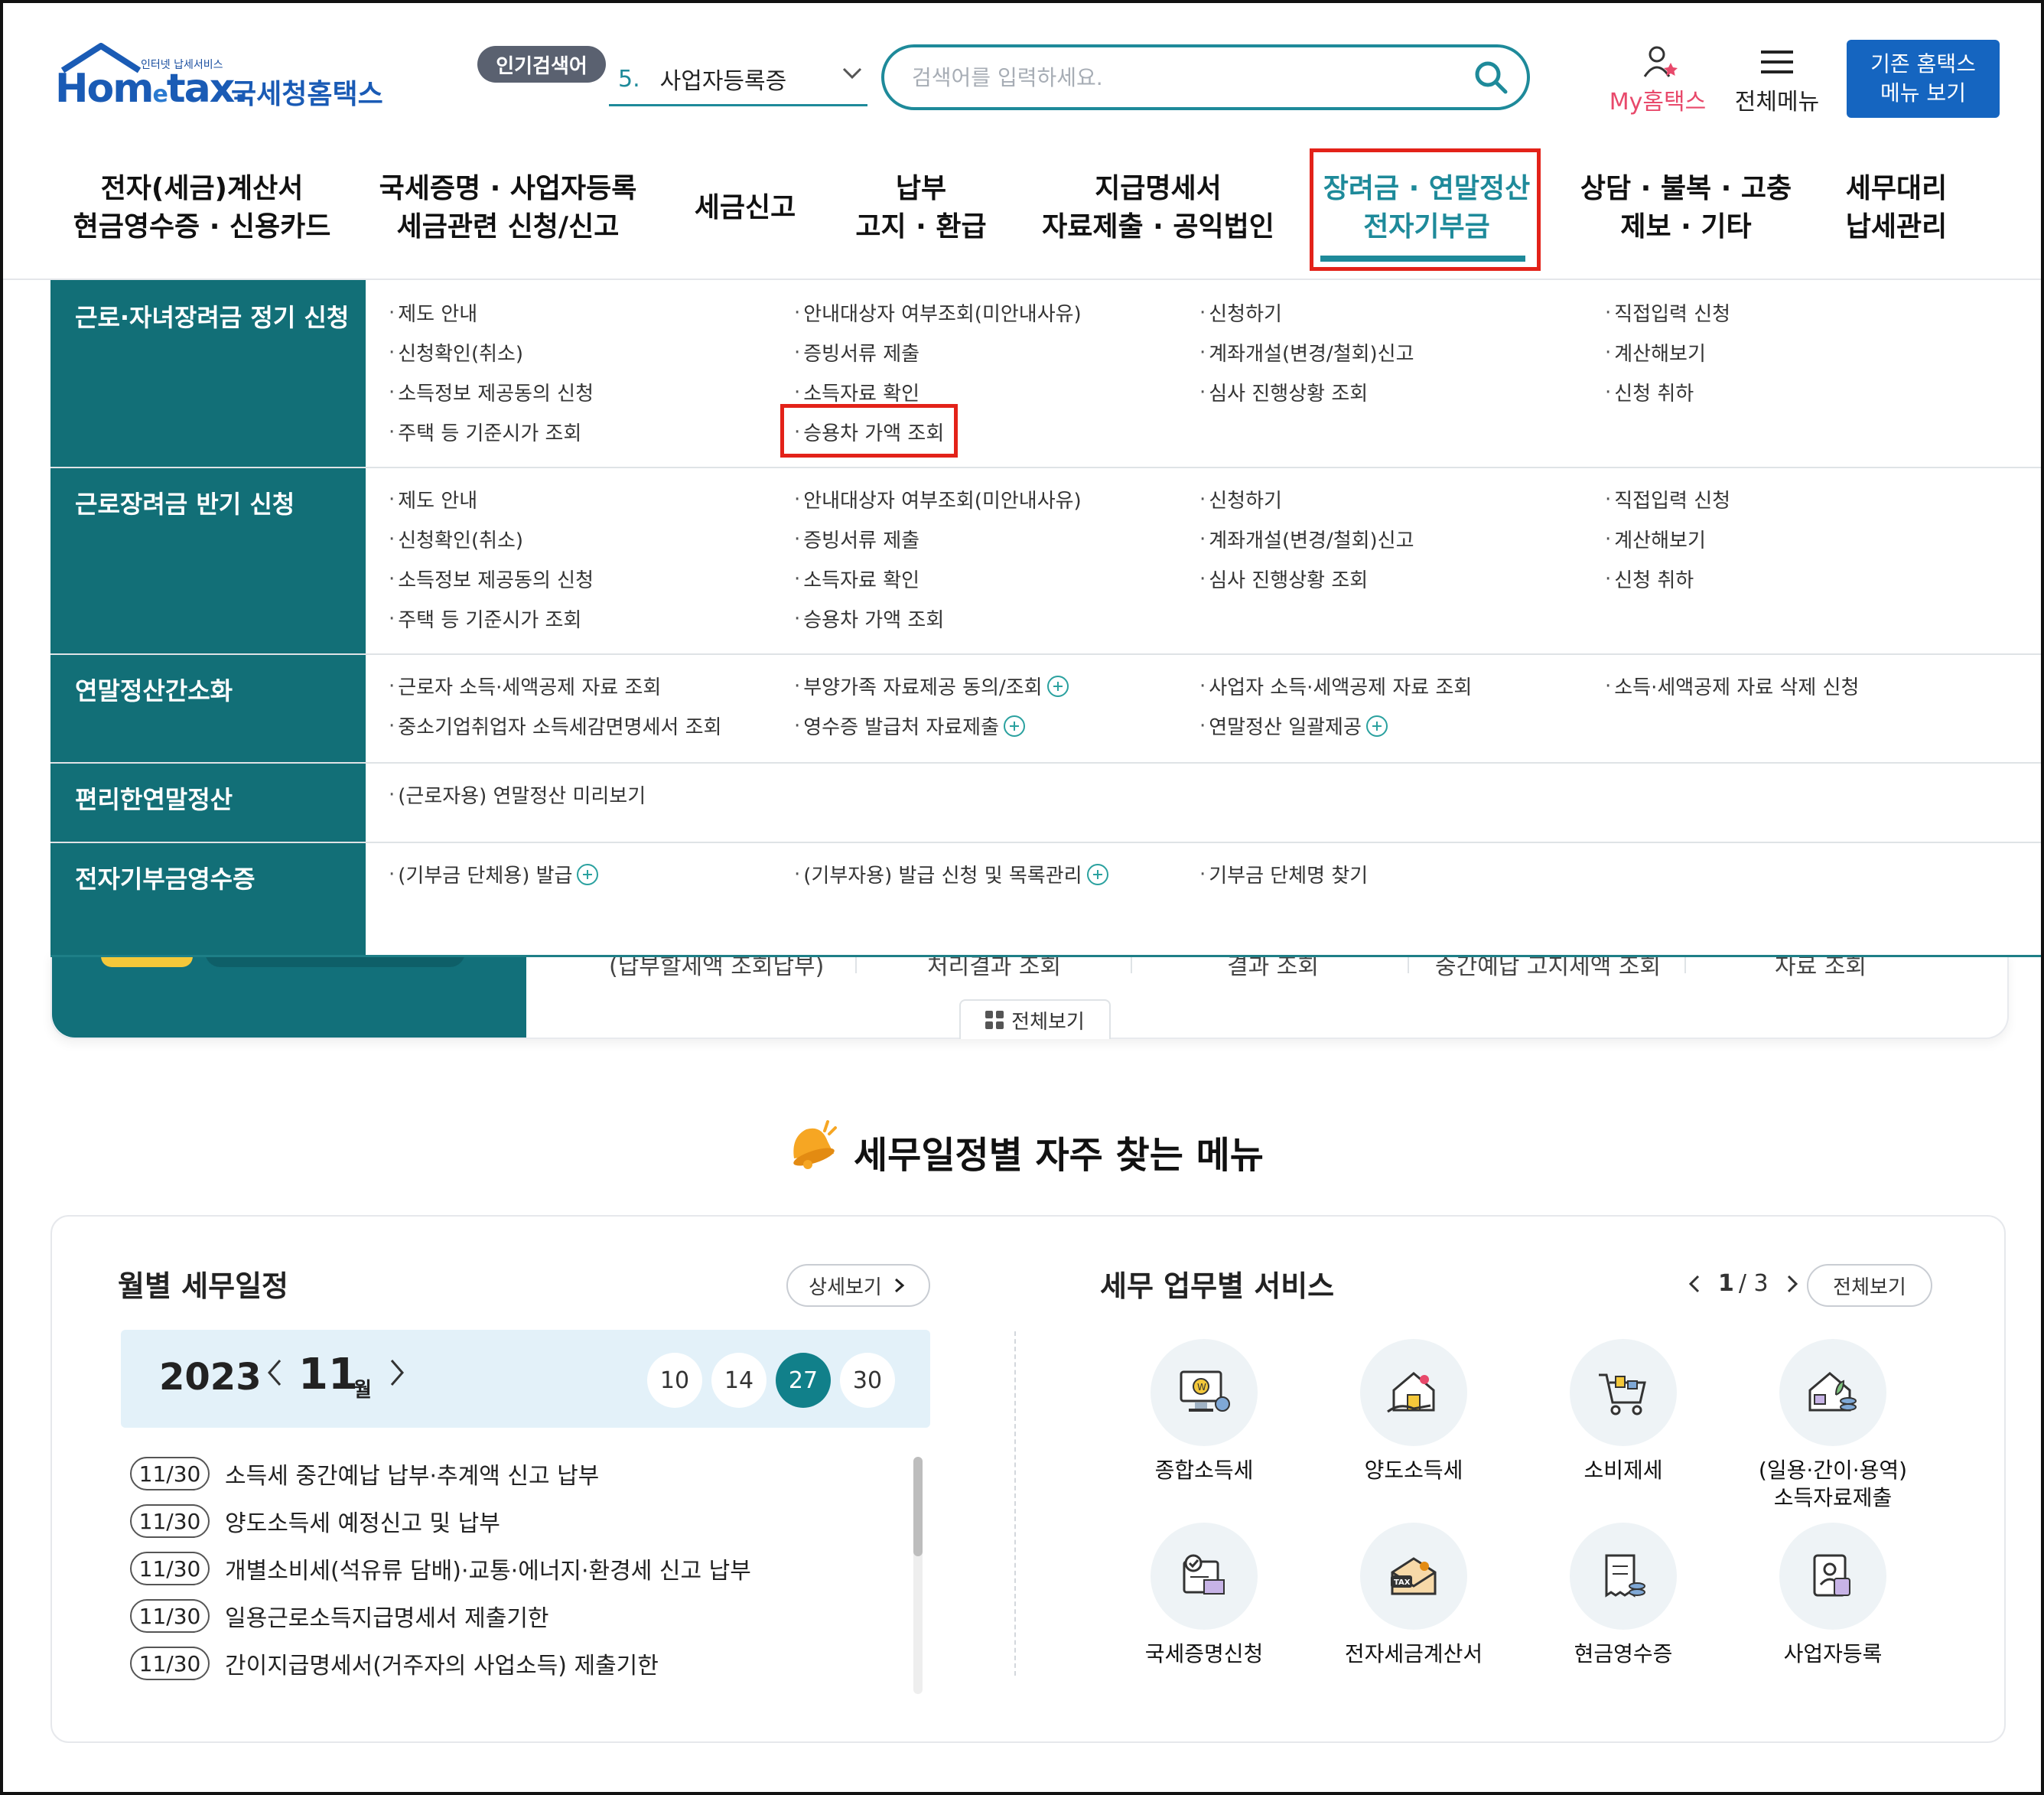 The image size is (2044, 1795). Describe the element at coordinates (202, 208) in the screenshot. I see `gnb-item-e-invoice: 전자(세금)계산서 현금영수증 · 신용카드` at that location.